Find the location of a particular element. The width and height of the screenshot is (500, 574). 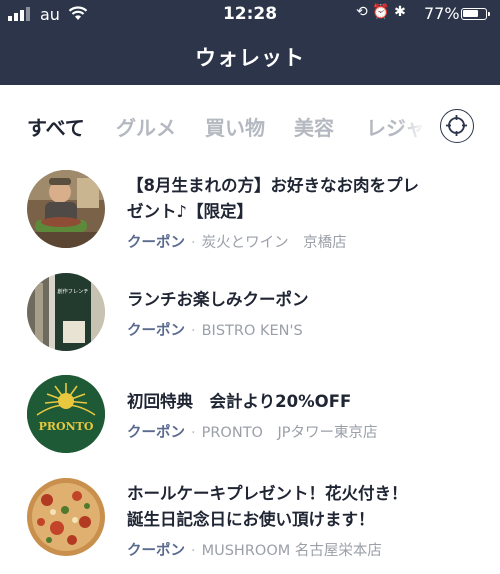

pronto-logo-text: PRONTO is located at coordinates (66, 426).